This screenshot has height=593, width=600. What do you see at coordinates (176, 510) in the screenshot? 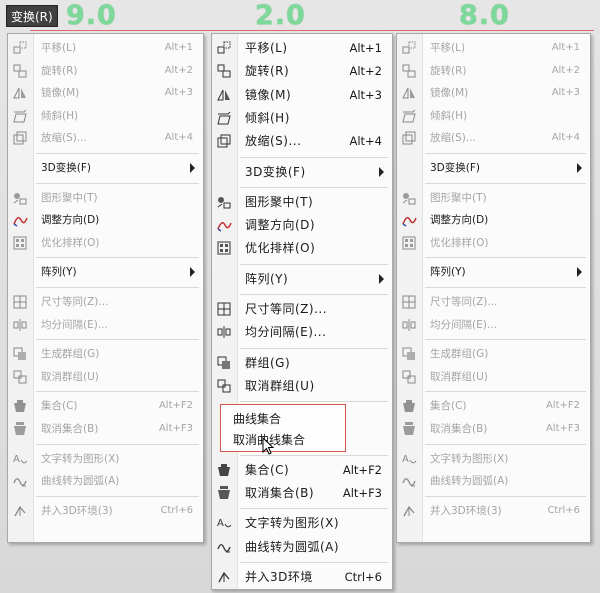
I see `menu-item-shortcut: Ctrl+6` at bounding box center [176, 510].